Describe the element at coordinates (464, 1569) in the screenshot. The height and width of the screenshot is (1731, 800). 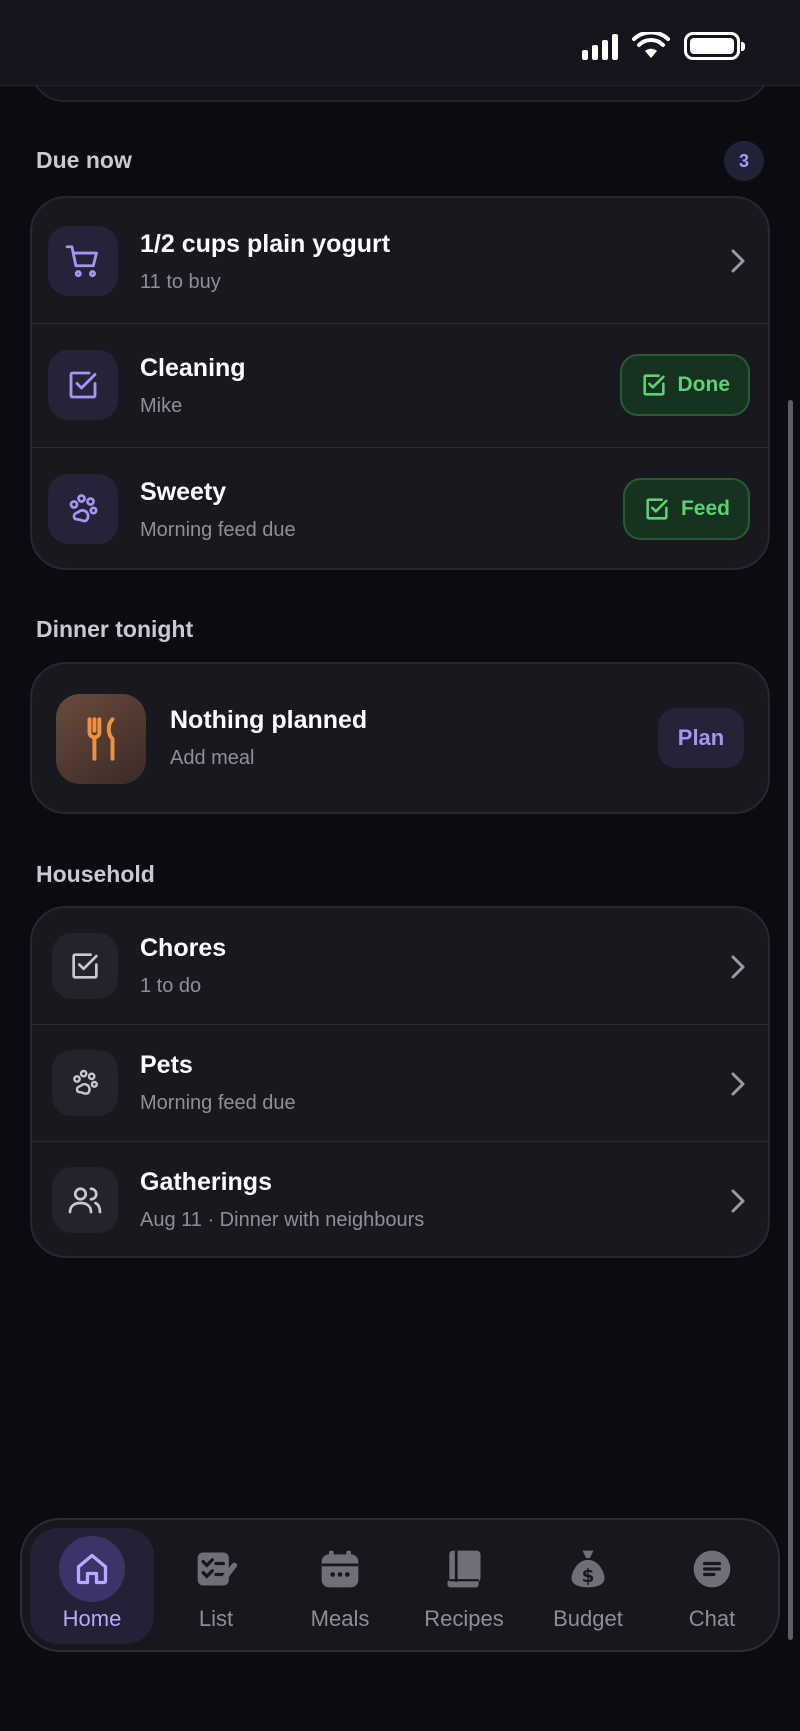
I see `book-icon` at that location.